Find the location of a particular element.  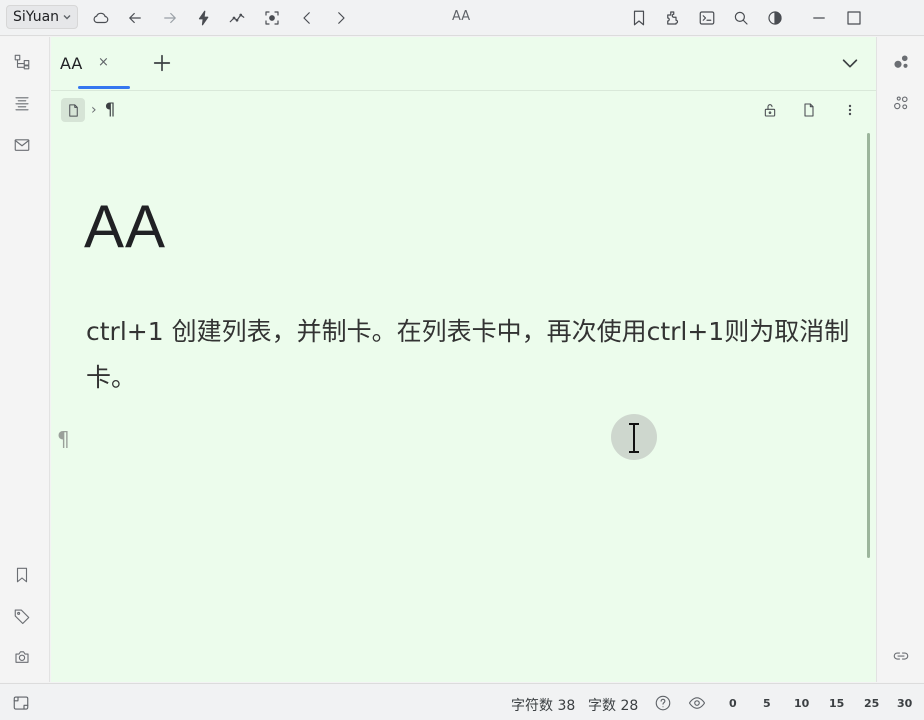

unlock-icon is located at coordinates (770, 110).